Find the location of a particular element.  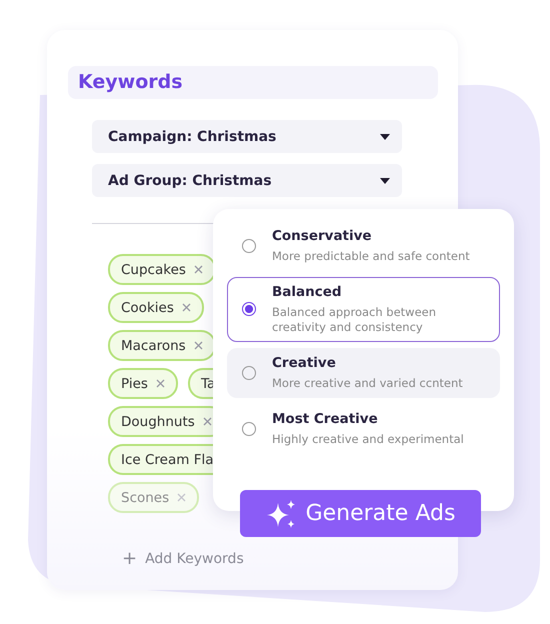

dropdown: Ad Group: Christmas is located at coordinates (247, 180).